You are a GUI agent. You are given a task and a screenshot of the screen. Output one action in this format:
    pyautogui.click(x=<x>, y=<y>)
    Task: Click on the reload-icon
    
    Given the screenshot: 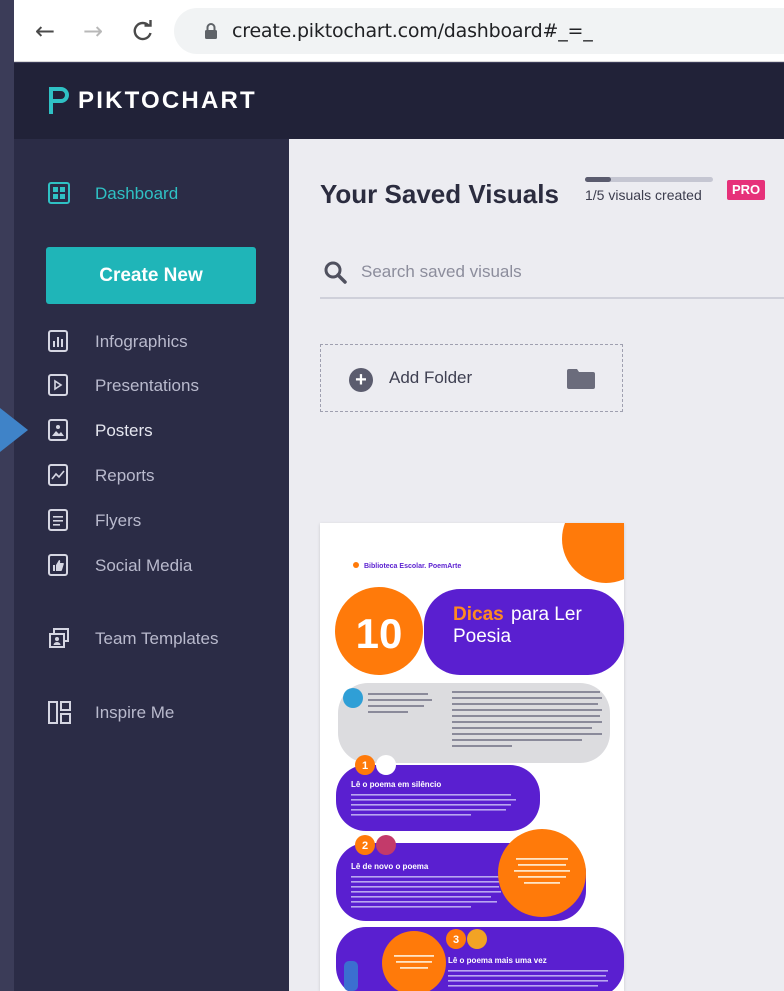 What is the action you would take?
    pyautogui.click(x=142, y=30)
    